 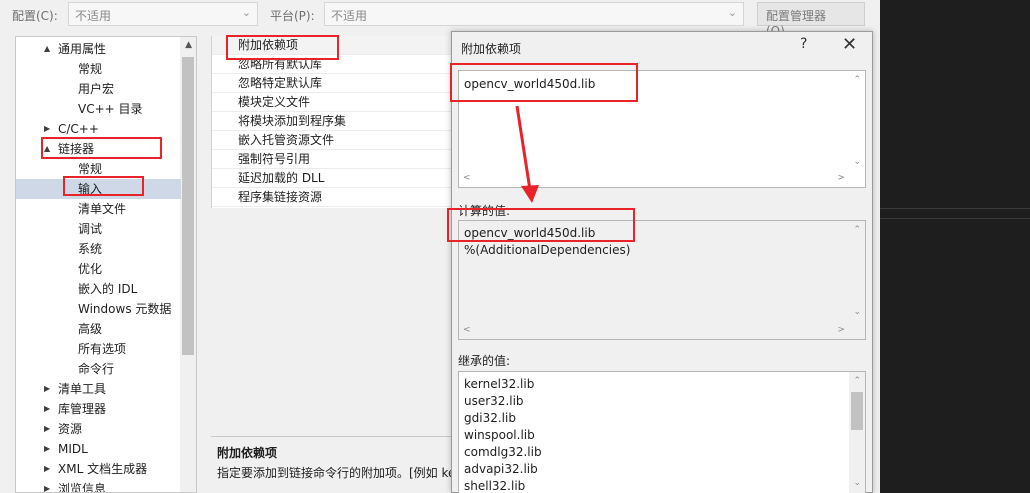 I want to click on annotation-arrow, so click(x=527, y=154).